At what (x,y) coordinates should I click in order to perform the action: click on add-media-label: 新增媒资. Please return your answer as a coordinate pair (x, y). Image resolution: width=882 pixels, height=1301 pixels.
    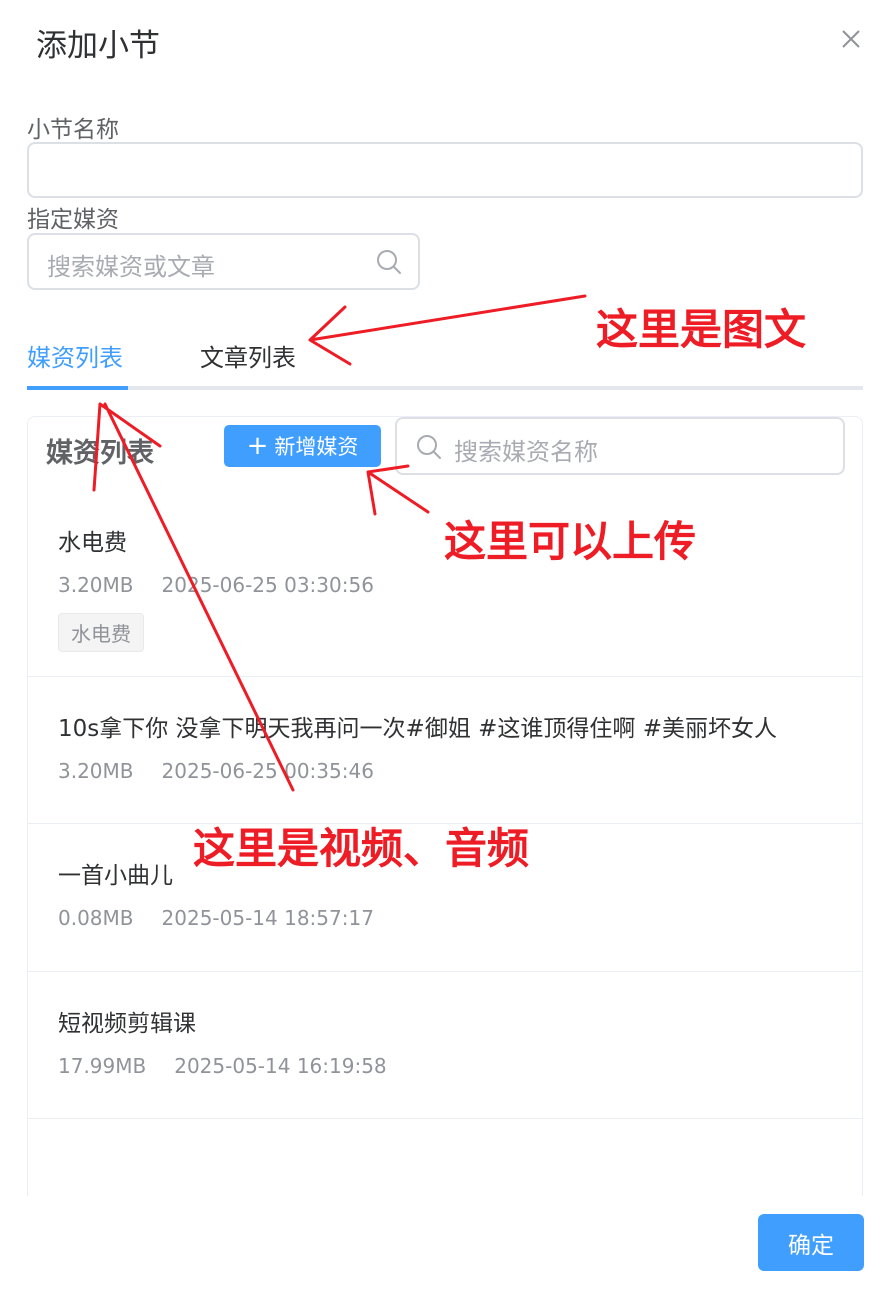
    Looking at the image, I should click on (316, 447).